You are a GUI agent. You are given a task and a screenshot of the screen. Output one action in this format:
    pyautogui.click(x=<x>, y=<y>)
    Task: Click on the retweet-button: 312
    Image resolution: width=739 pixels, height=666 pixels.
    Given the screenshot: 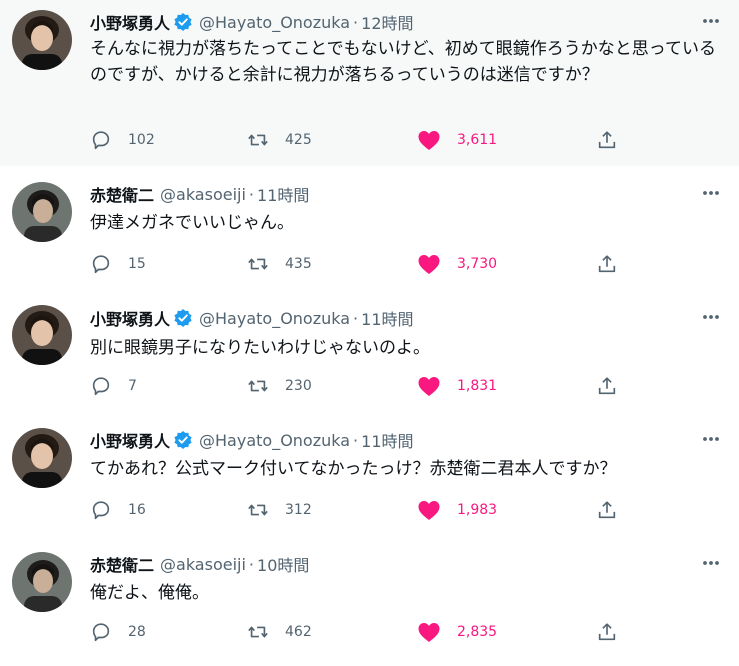 What is the action you would take?
    pyautogui.click(x=279, y=510)
    